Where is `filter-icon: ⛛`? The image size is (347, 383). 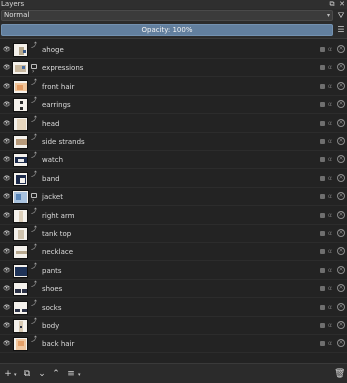
filter-icon: ⛛ is located at coordinates (341, 15).